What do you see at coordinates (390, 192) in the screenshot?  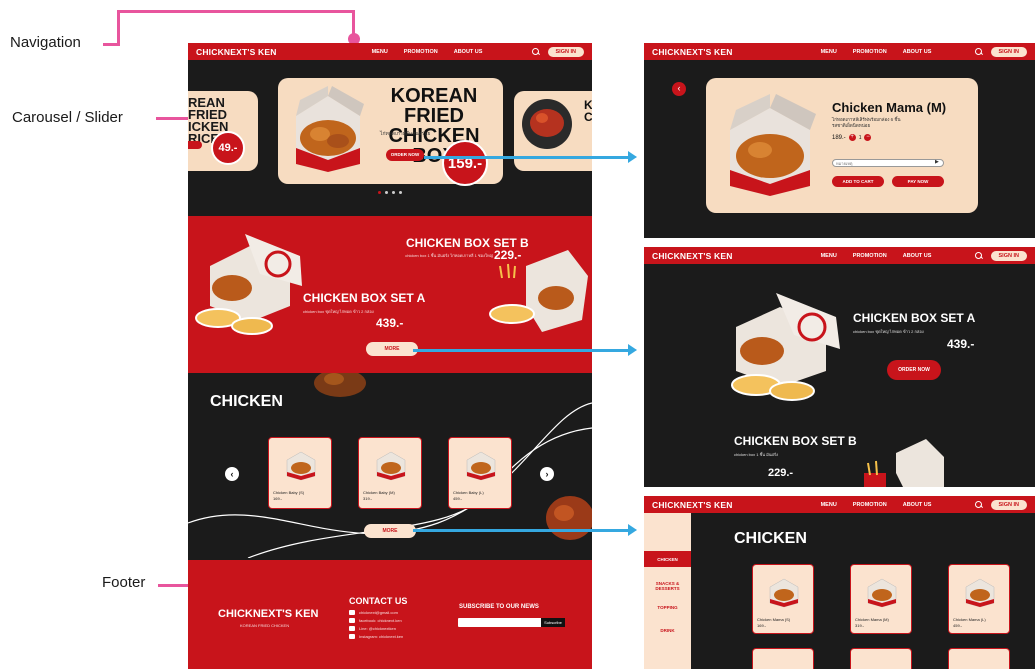 I see `carousel-dots` at bounding box center [390, 192].